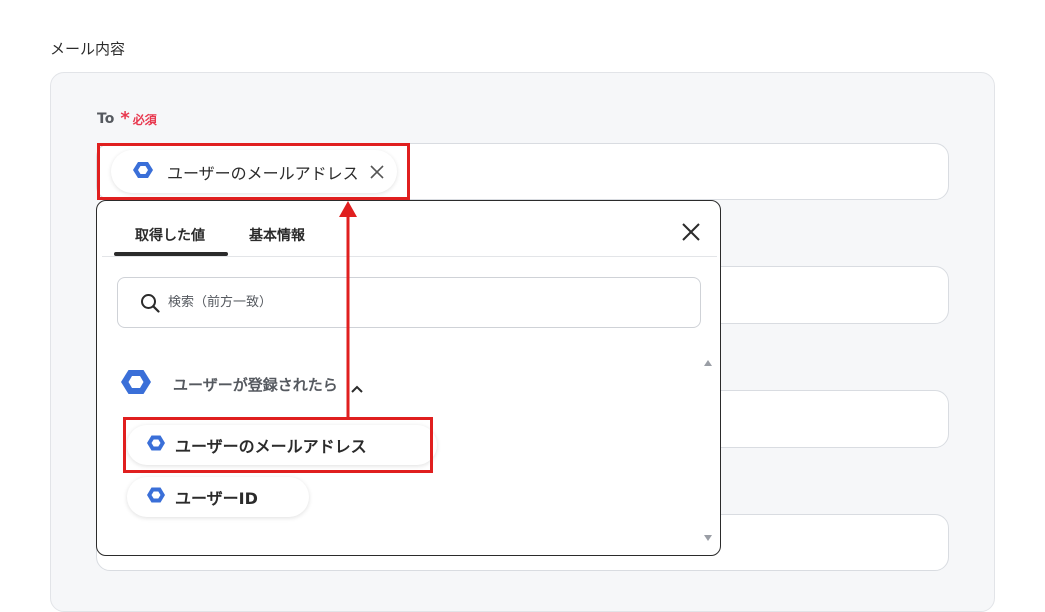 The image size is (1045, 612). I want to click on required-asterisk: *, so click(125, 118).